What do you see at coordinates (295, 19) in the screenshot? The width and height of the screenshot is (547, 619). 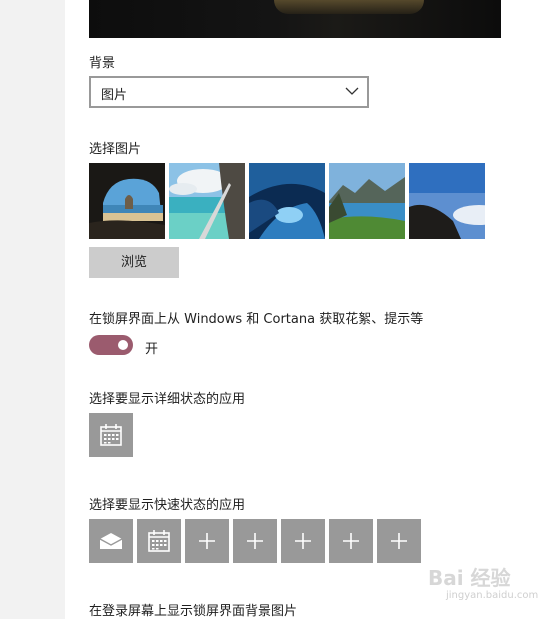 I see `lock-screen-preview` at bounding box center [295, 19].